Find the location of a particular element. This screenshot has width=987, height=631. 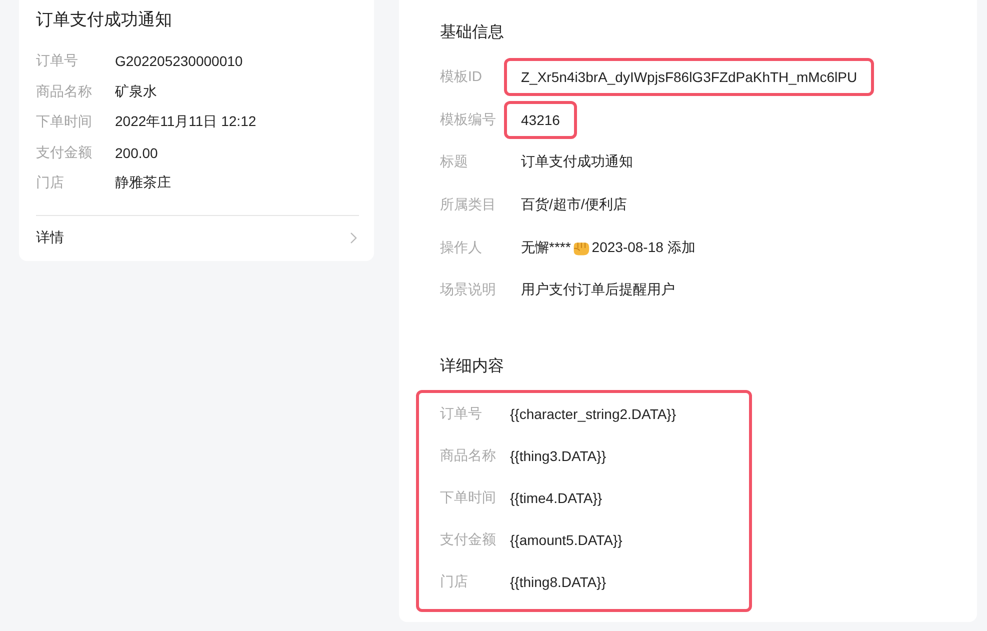

field-label: 支付金额 is located at coordinates (64, 153).